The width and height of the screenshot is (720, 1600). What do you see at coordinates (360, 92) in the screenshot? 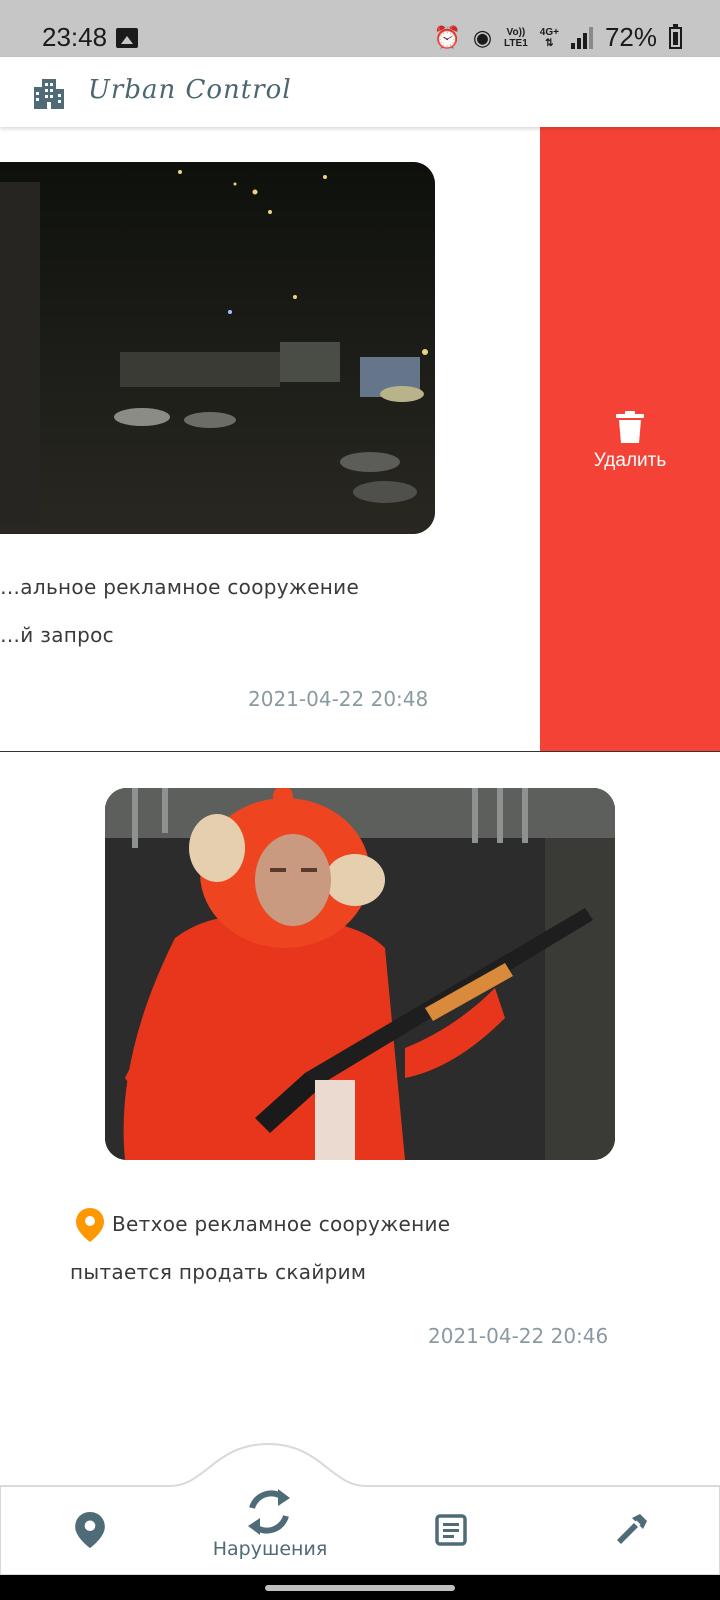
I see `app-header: Urban Control` at bounding box center [360, 92].